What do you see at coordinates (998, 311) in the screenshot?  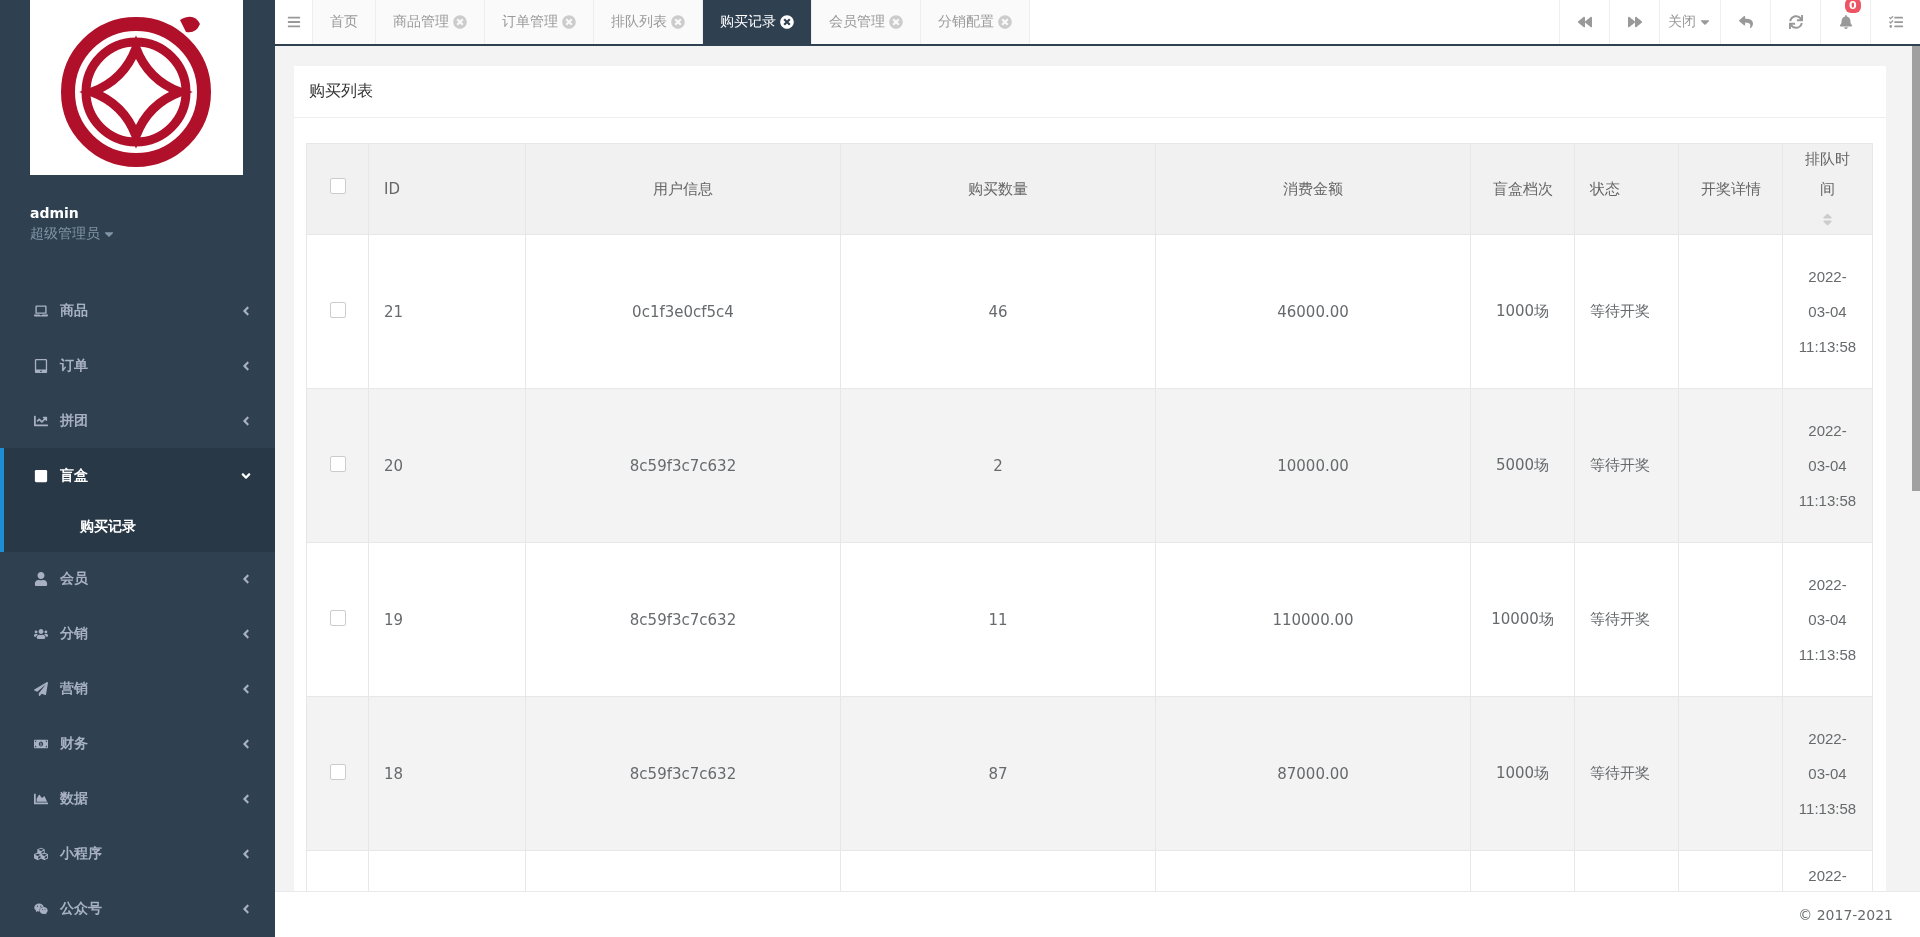 I see `table-cell: 46` at bounding box center [998, 311].